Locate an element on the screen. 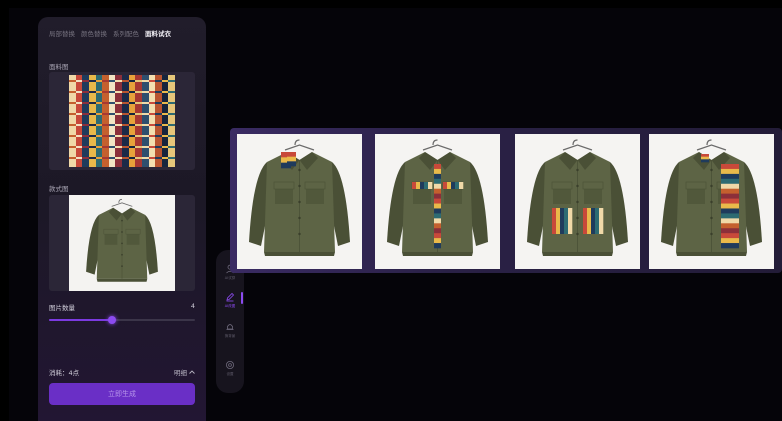 This screenshot has width=782, height=421. rail-label-settings: 设置 is located at coordinates (230, 374).